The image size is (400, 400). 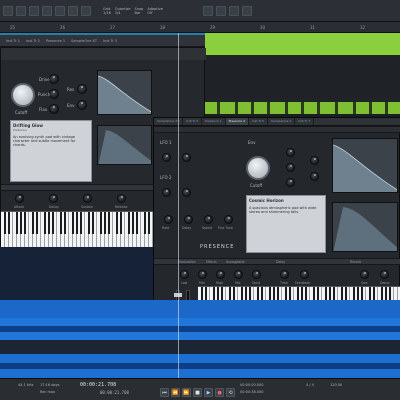 I want to click on eraser-tool-icon, so click(x=47, y=10).